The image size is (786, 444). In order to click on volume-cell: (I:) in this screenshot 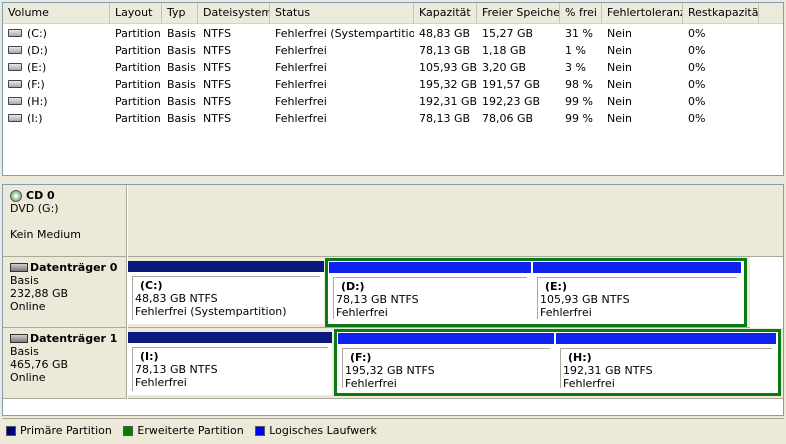, I will do `click(56, 118)`.